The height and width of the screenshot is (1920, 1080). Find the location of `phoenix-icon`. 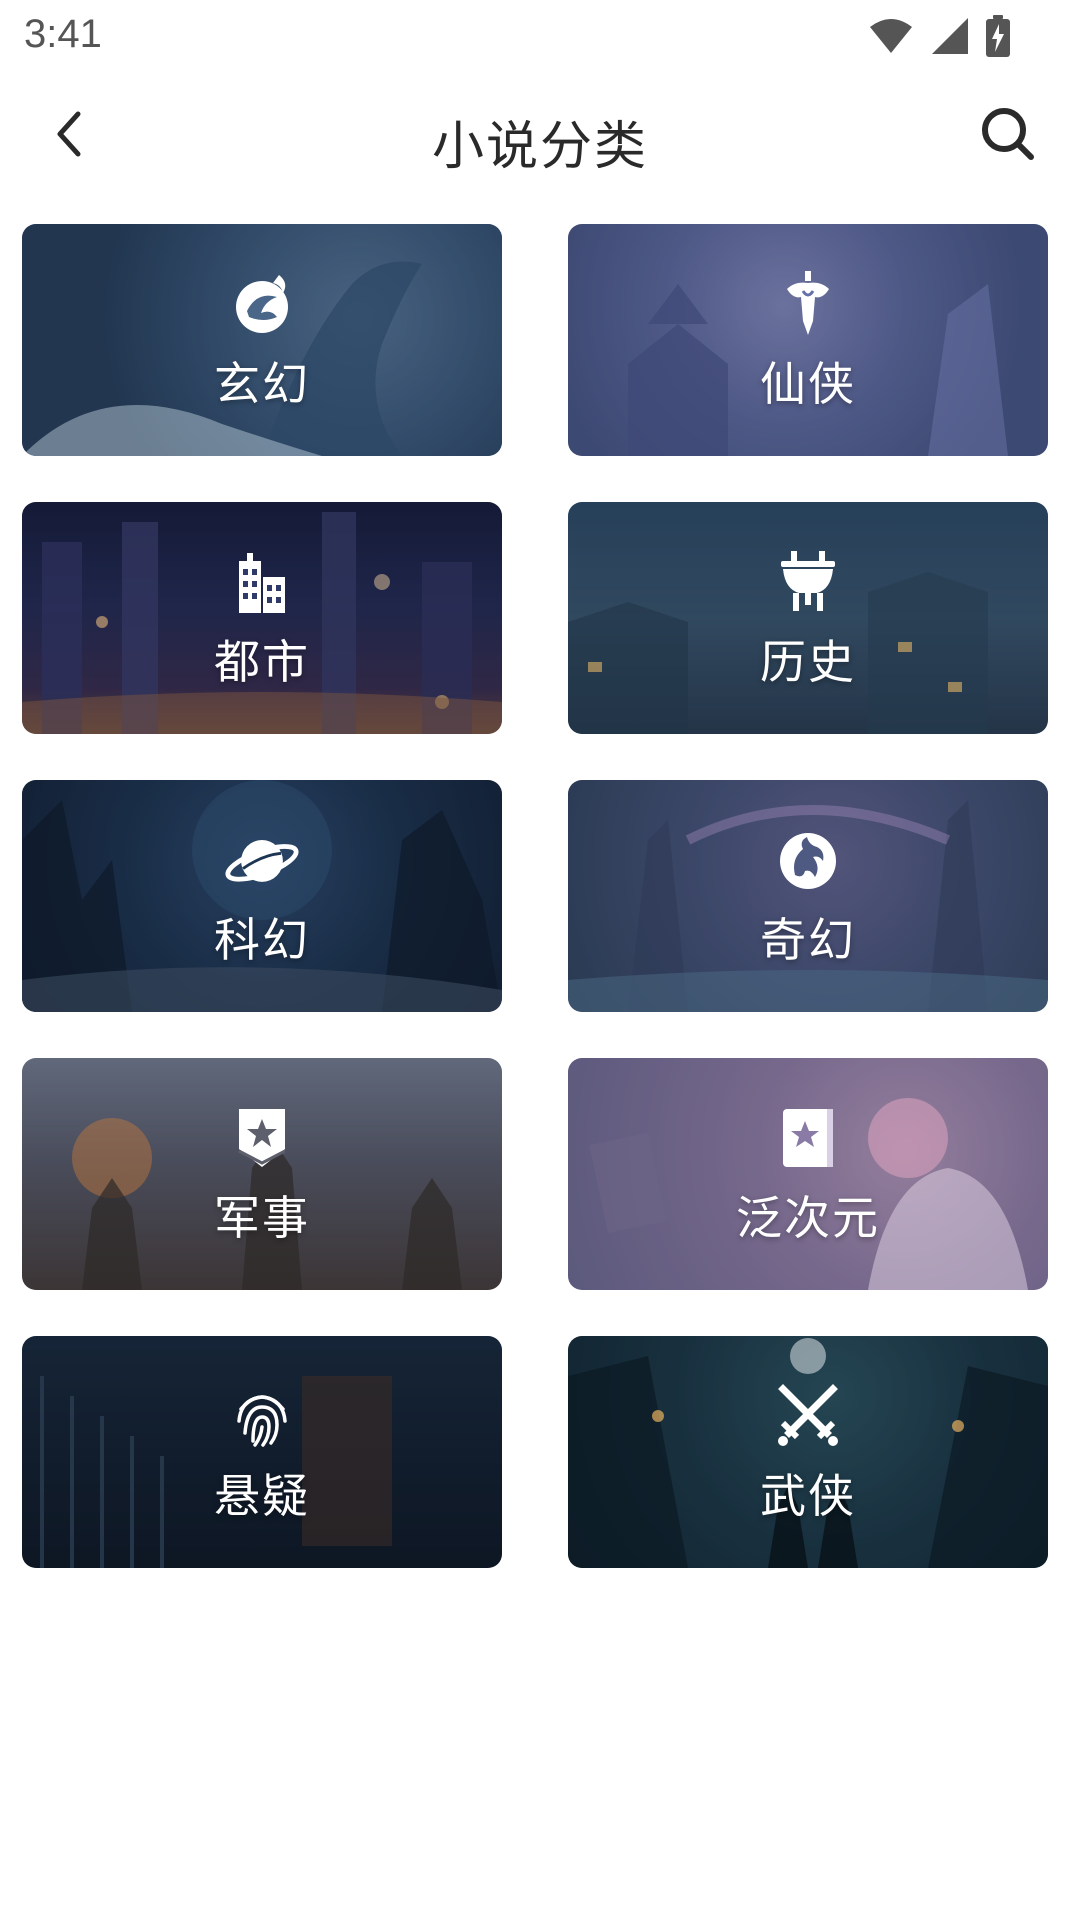

phoenix-icon is located at coordinates (262, 304).